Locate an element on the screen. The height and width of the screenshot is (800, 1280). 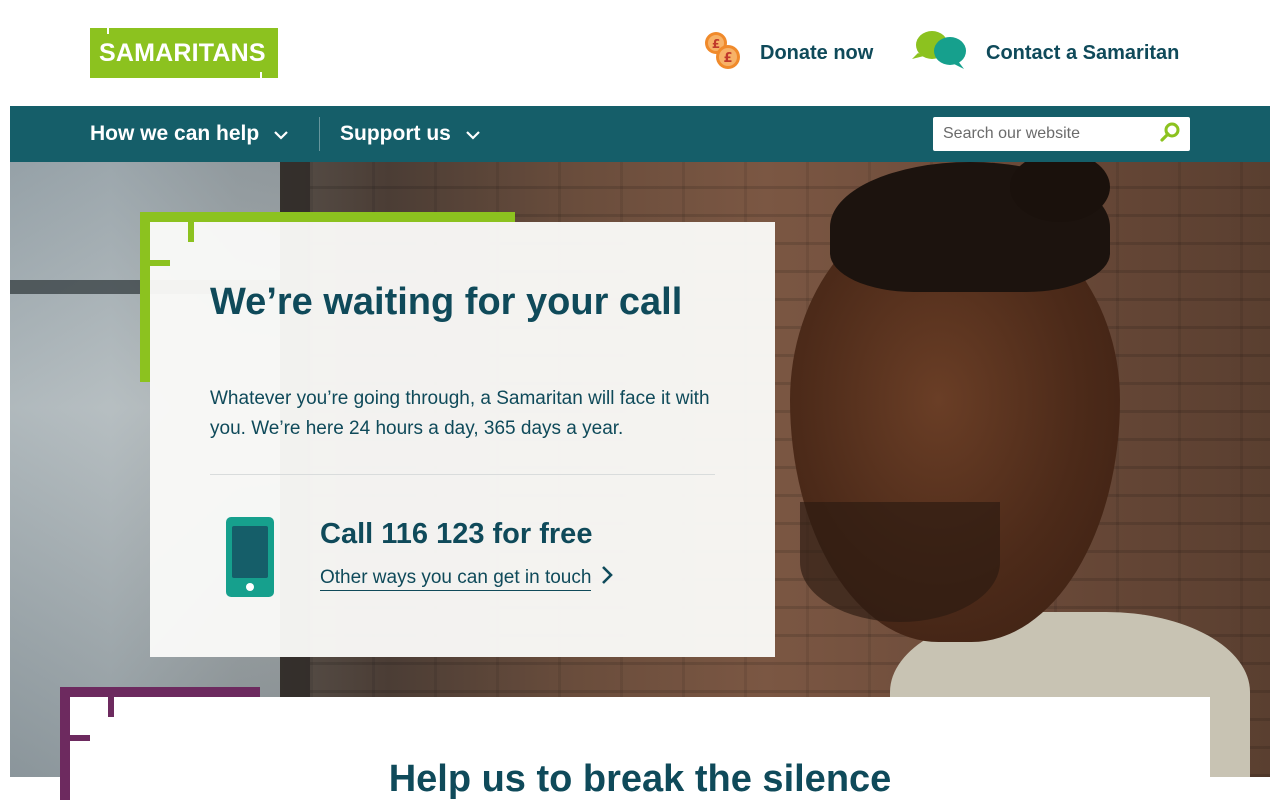
donate-now-label: Donate now is located at coordinates (817, 52).